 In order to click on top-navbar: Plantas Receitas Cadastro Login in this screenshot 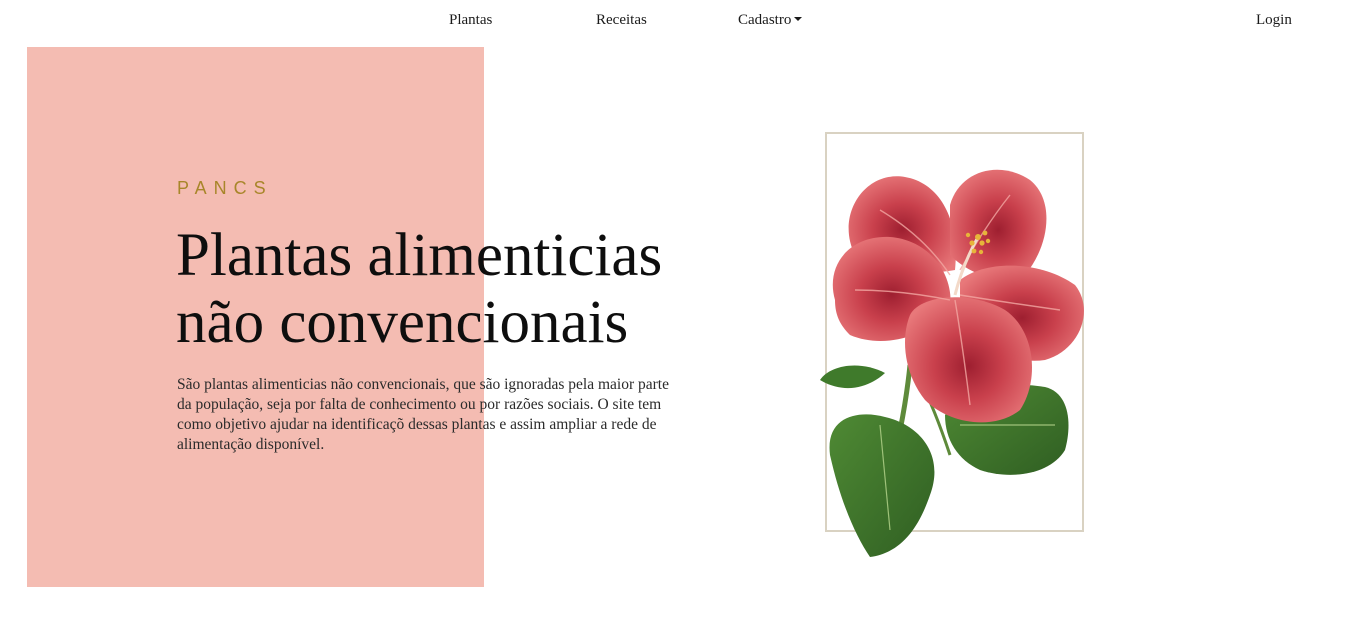, I will do `click(681, 23)`.